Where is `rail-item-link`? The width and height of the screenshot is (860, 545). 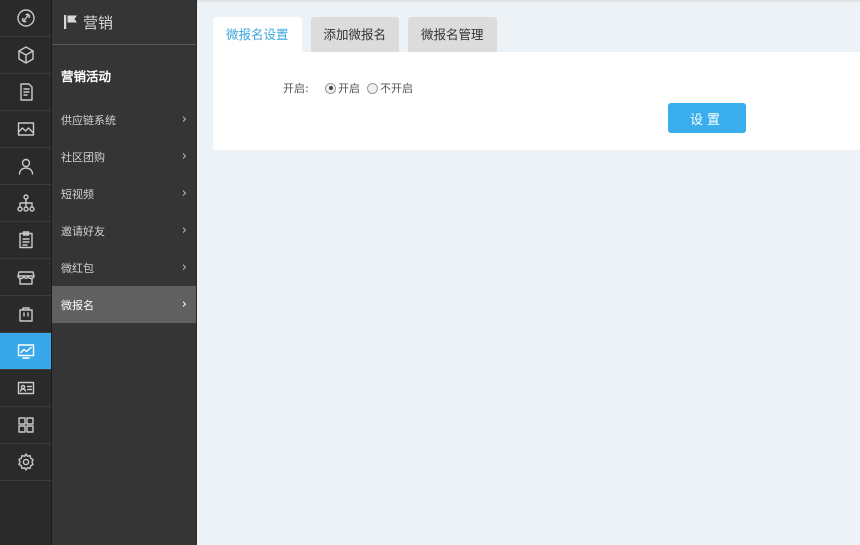
rail-item-link is located at coordinates (25, 18).